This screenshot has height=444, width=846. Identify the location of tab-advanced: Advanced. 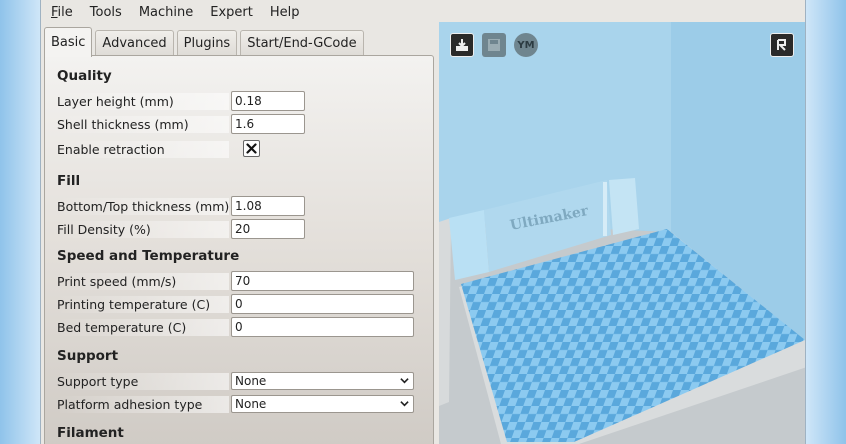
(134, 43).